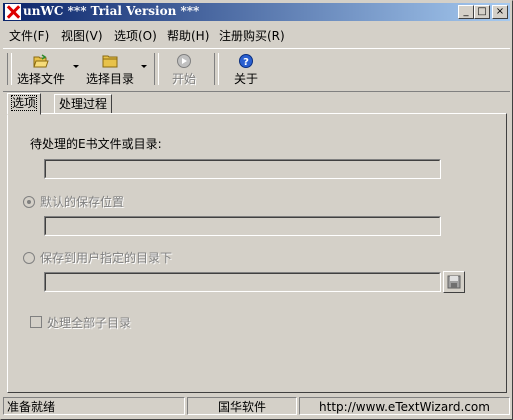 This screenshot has width=513, height=420. Describe the element at coordinates (76, 66) in the screenshot. I see `select-file-dropdown-icon` at that location.